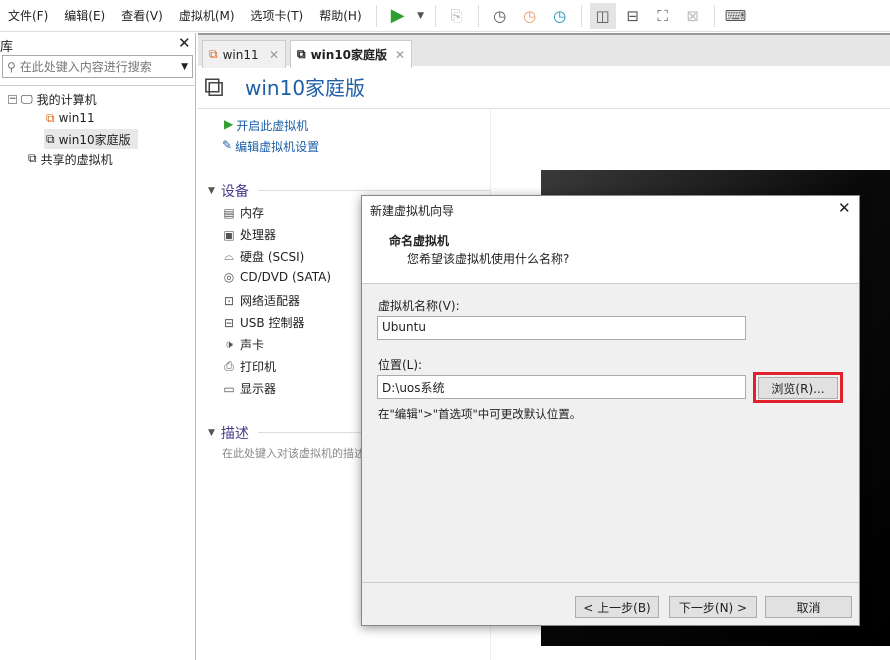  I want to click on speaker-icon: 🕩, so click(229, 344).